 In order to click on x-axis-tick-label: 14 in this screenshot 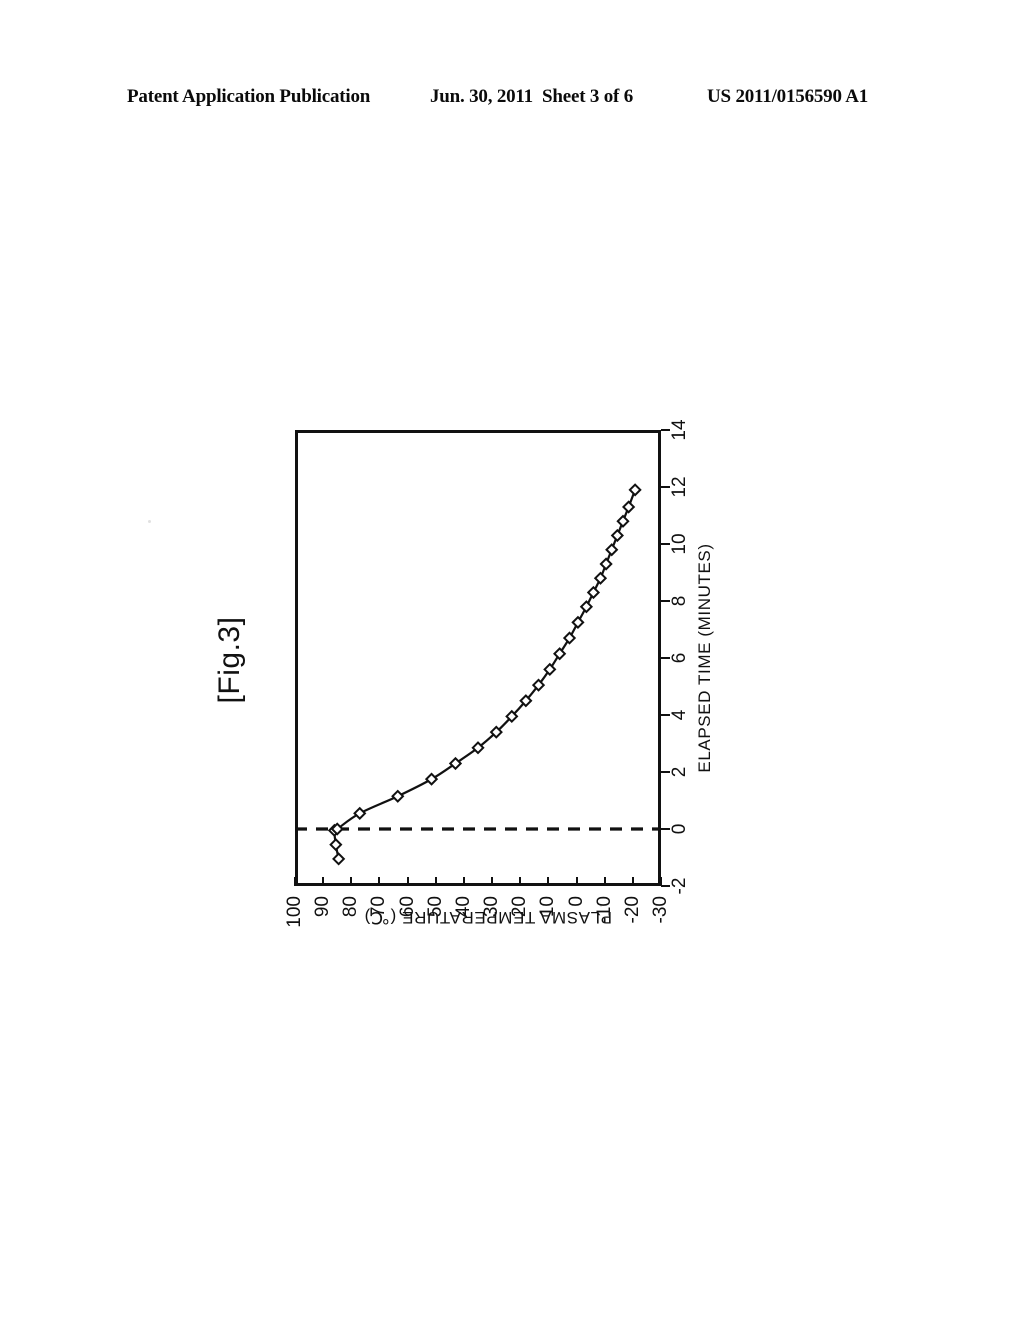, I will do `click(679, 430)`.